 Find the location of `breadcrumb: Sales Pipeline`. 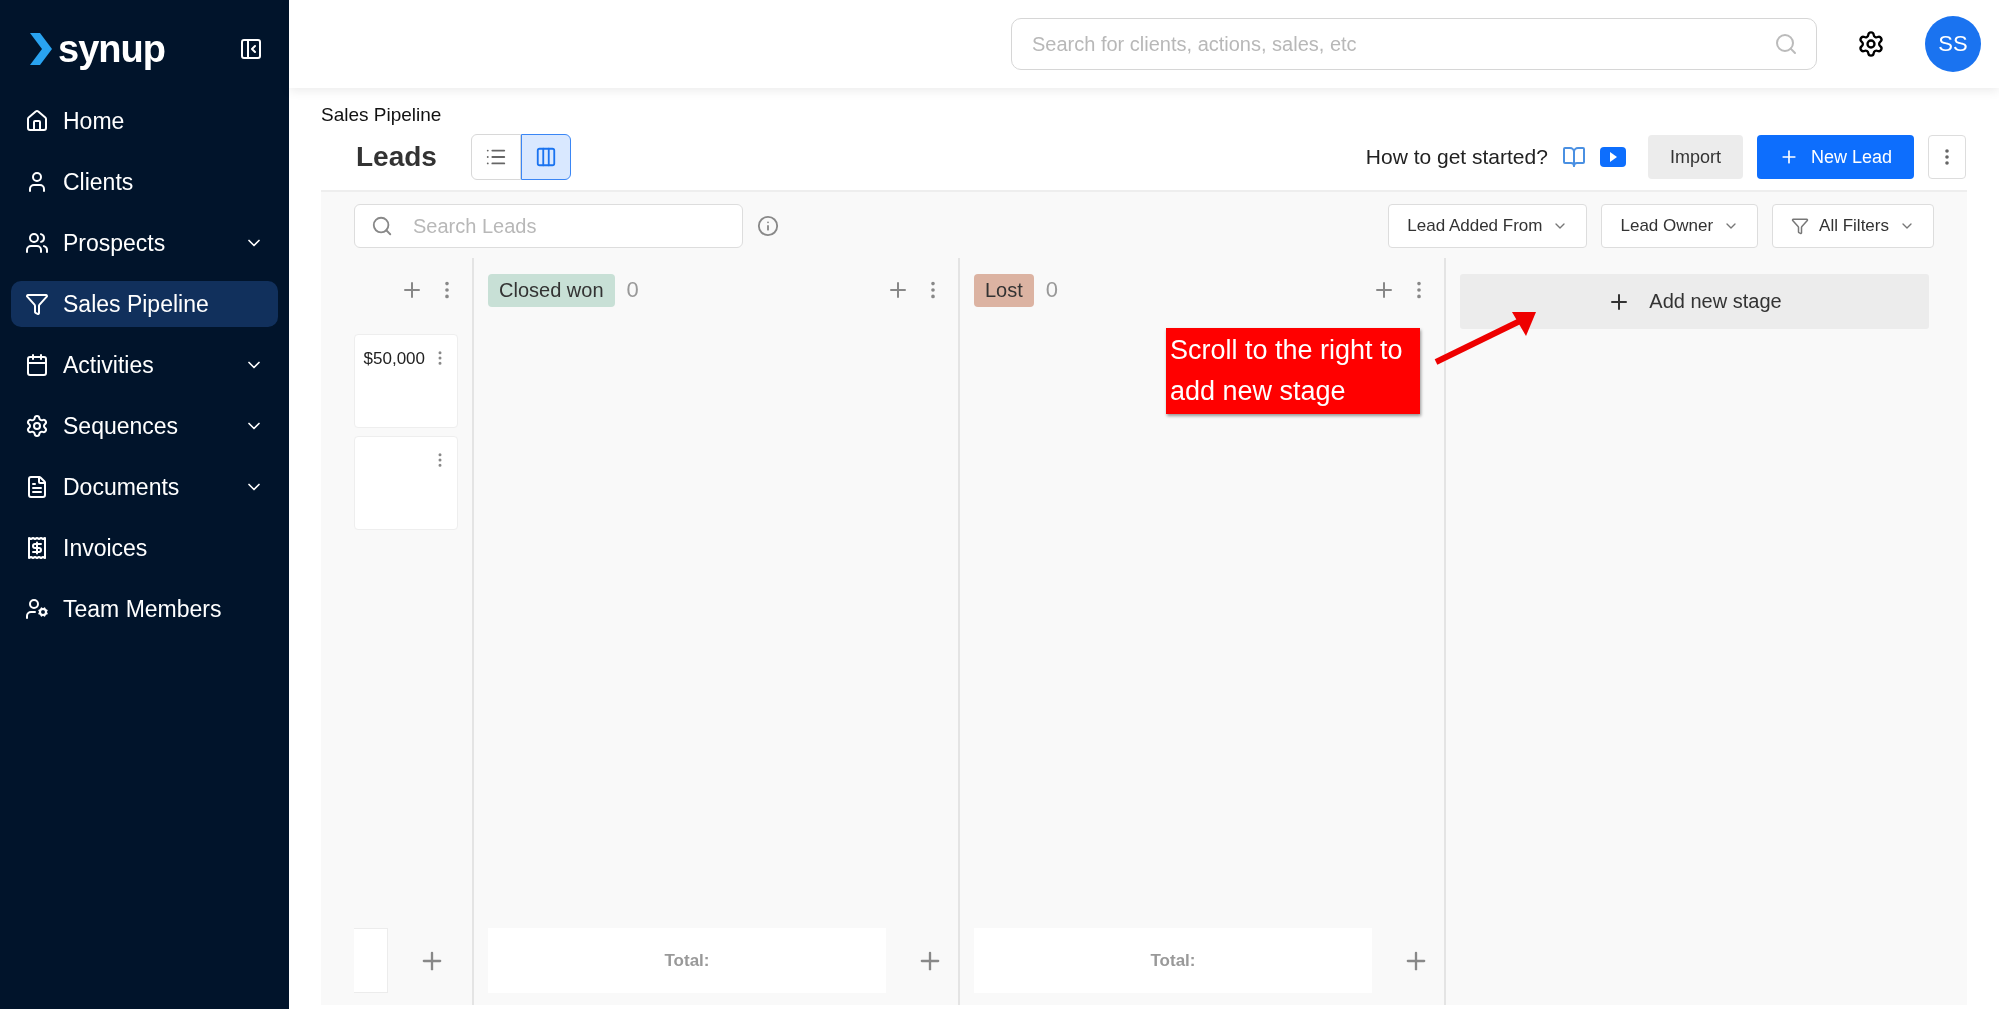

breadcrumb: Sales Pipeline is located at coordinates (381, 114).